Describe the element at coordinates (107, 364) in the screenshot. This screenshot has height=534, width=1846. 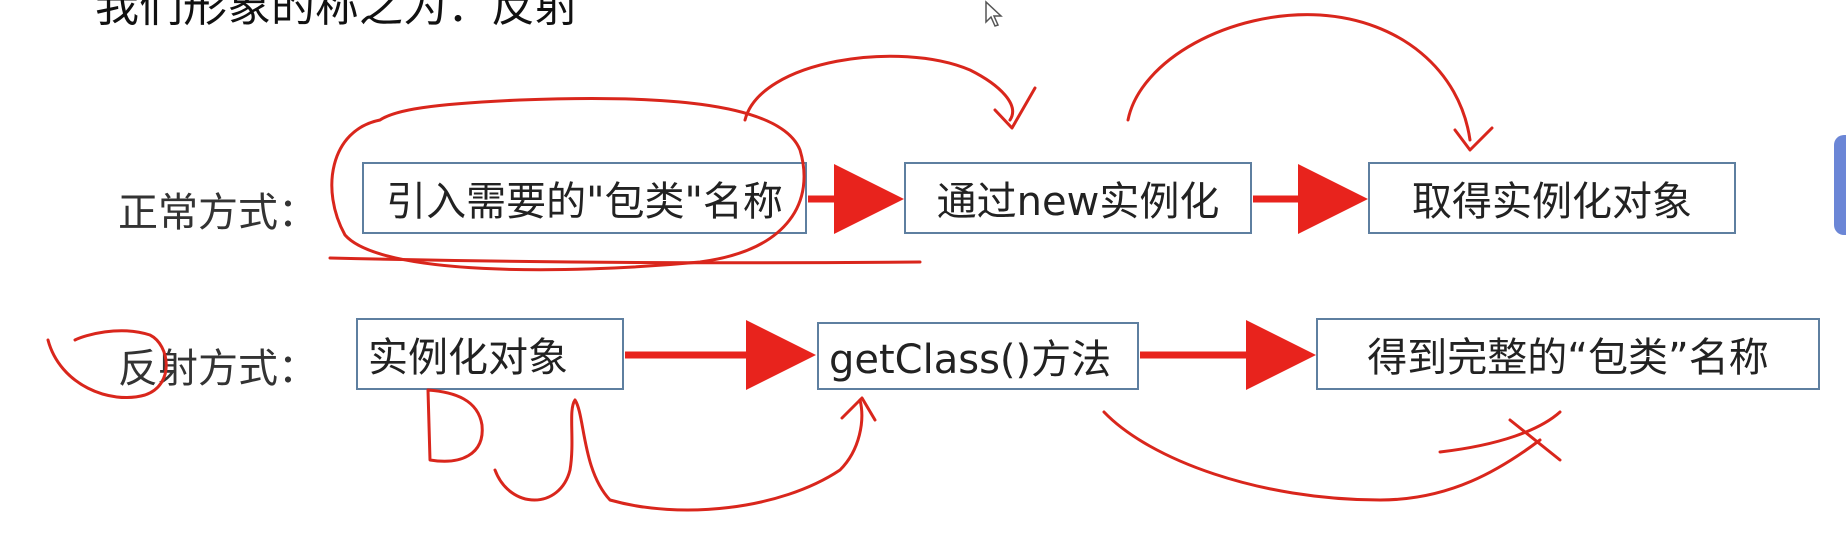
I see `annotation-loop-left` at that location.